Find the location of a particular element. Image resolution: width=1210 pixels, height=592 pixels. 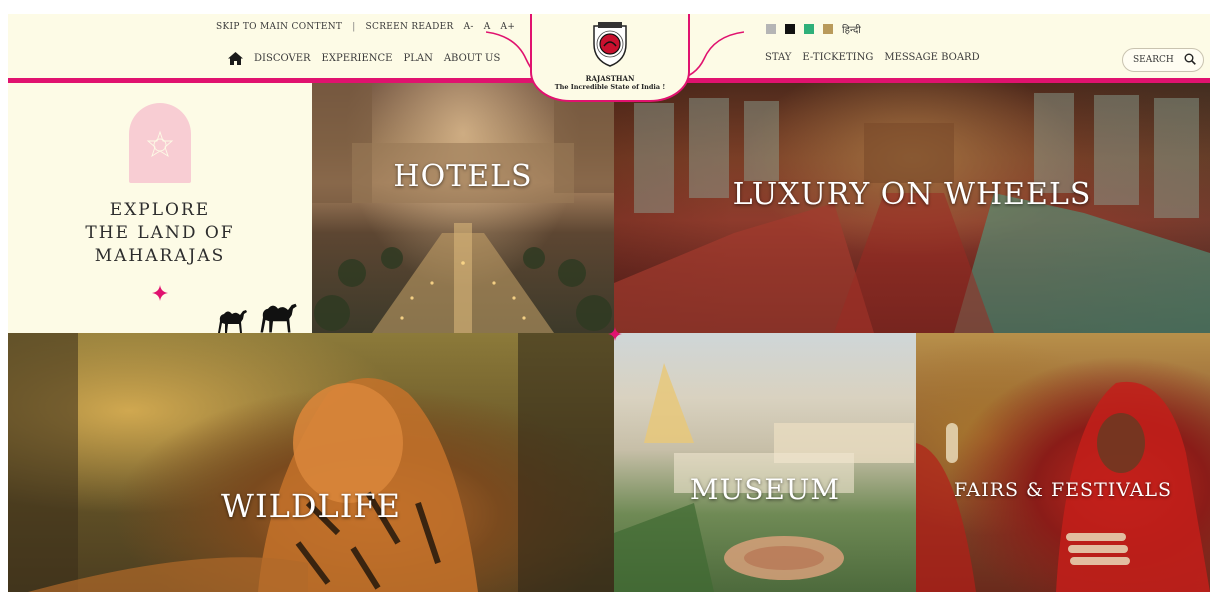

tile-museum: MUSEUM is located at coordinates (765, 462).